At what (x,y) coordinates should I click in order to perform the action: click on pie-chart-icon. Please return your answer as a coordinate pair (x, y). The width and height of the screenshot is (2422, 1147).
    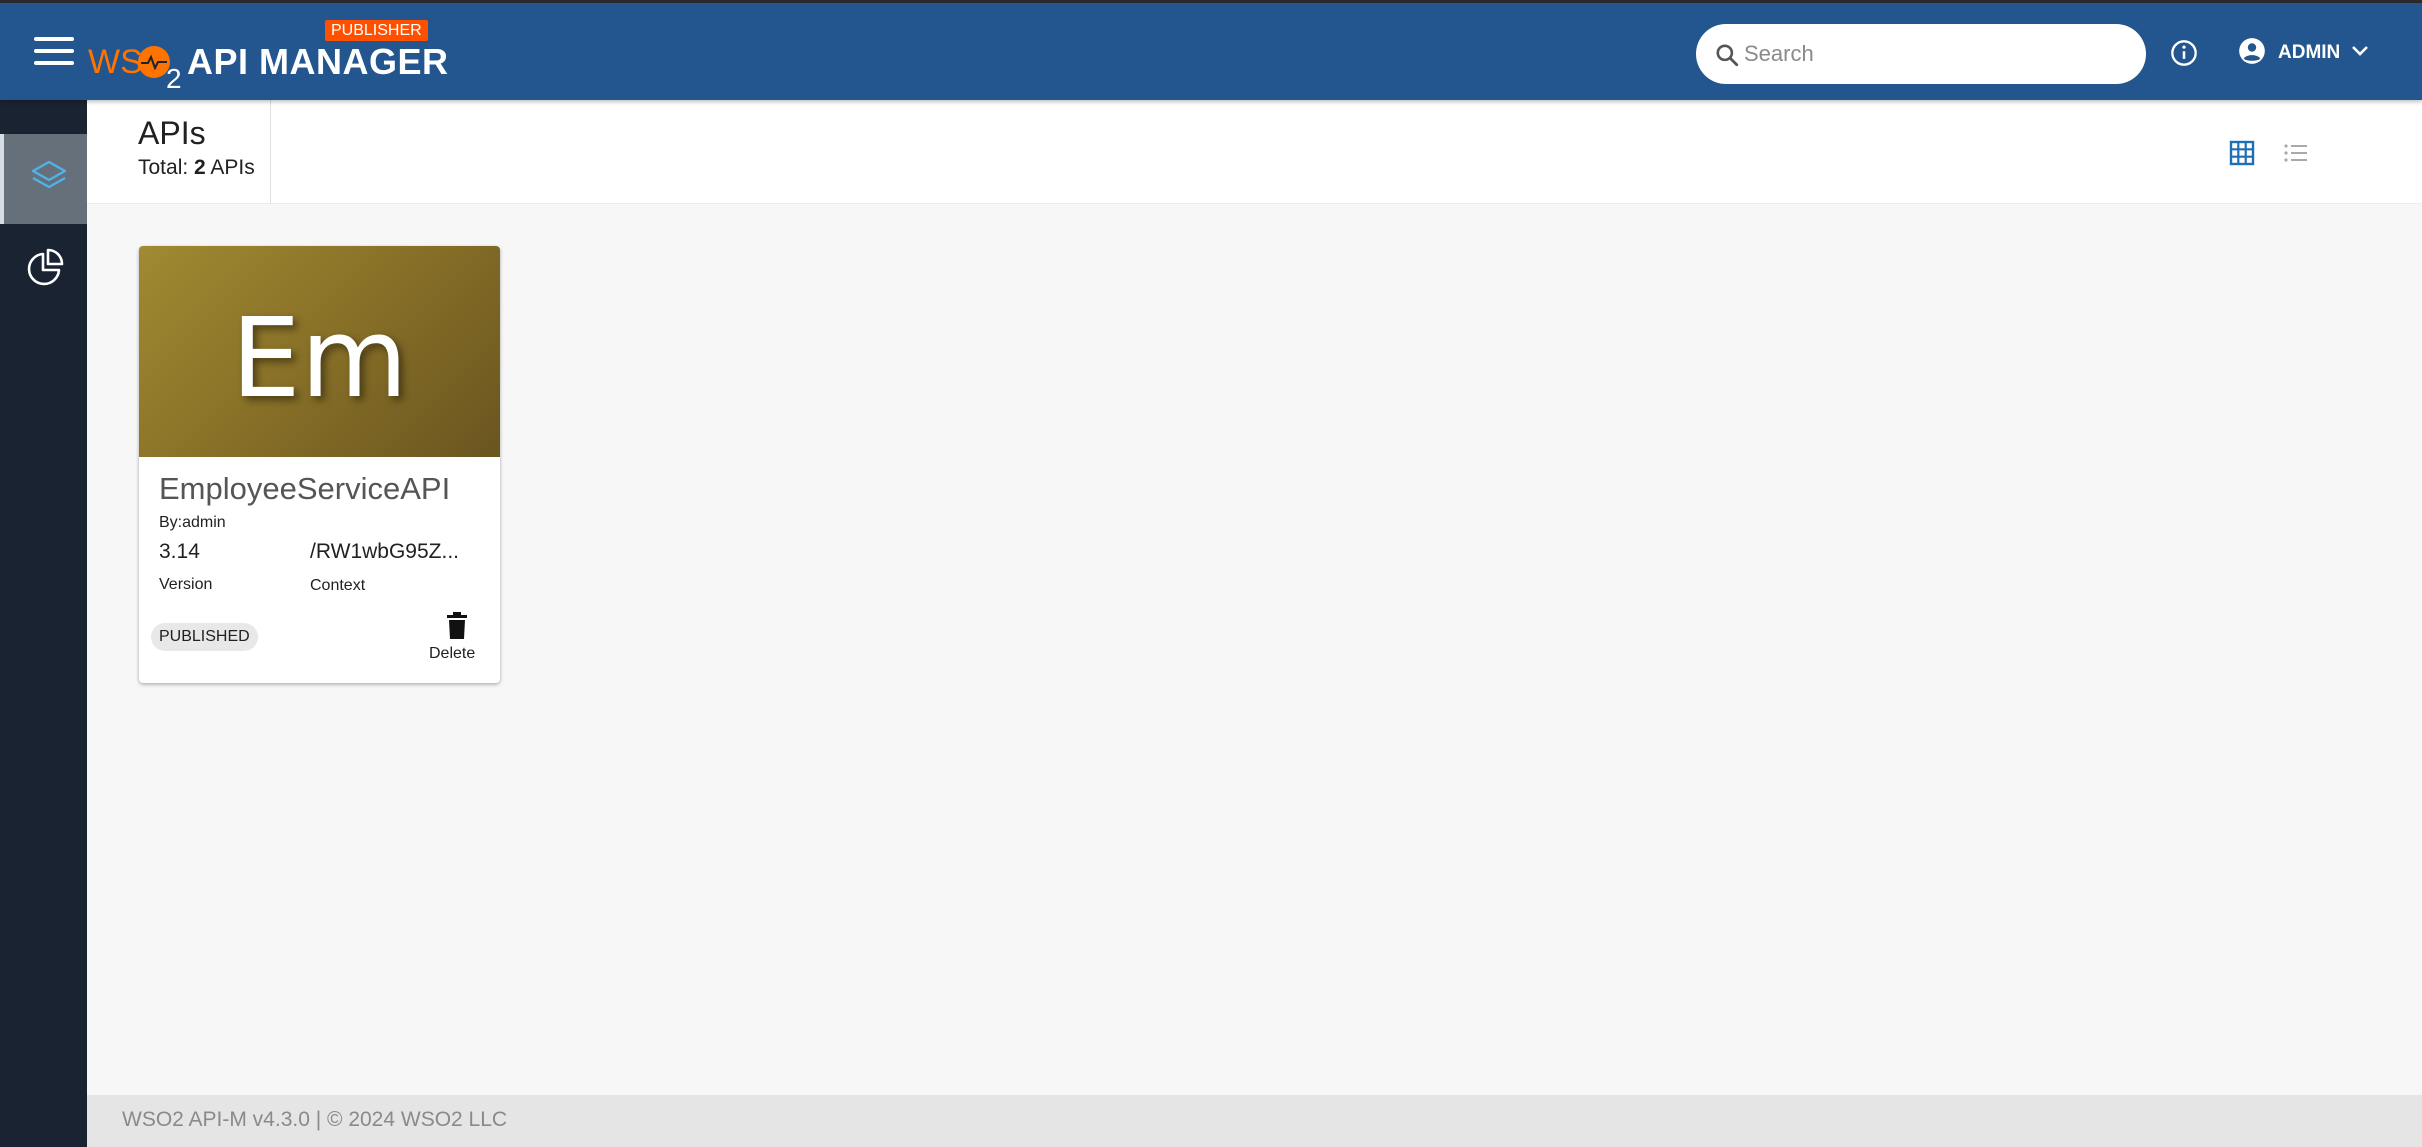
    Looking at the image, I should click on (45, 267).